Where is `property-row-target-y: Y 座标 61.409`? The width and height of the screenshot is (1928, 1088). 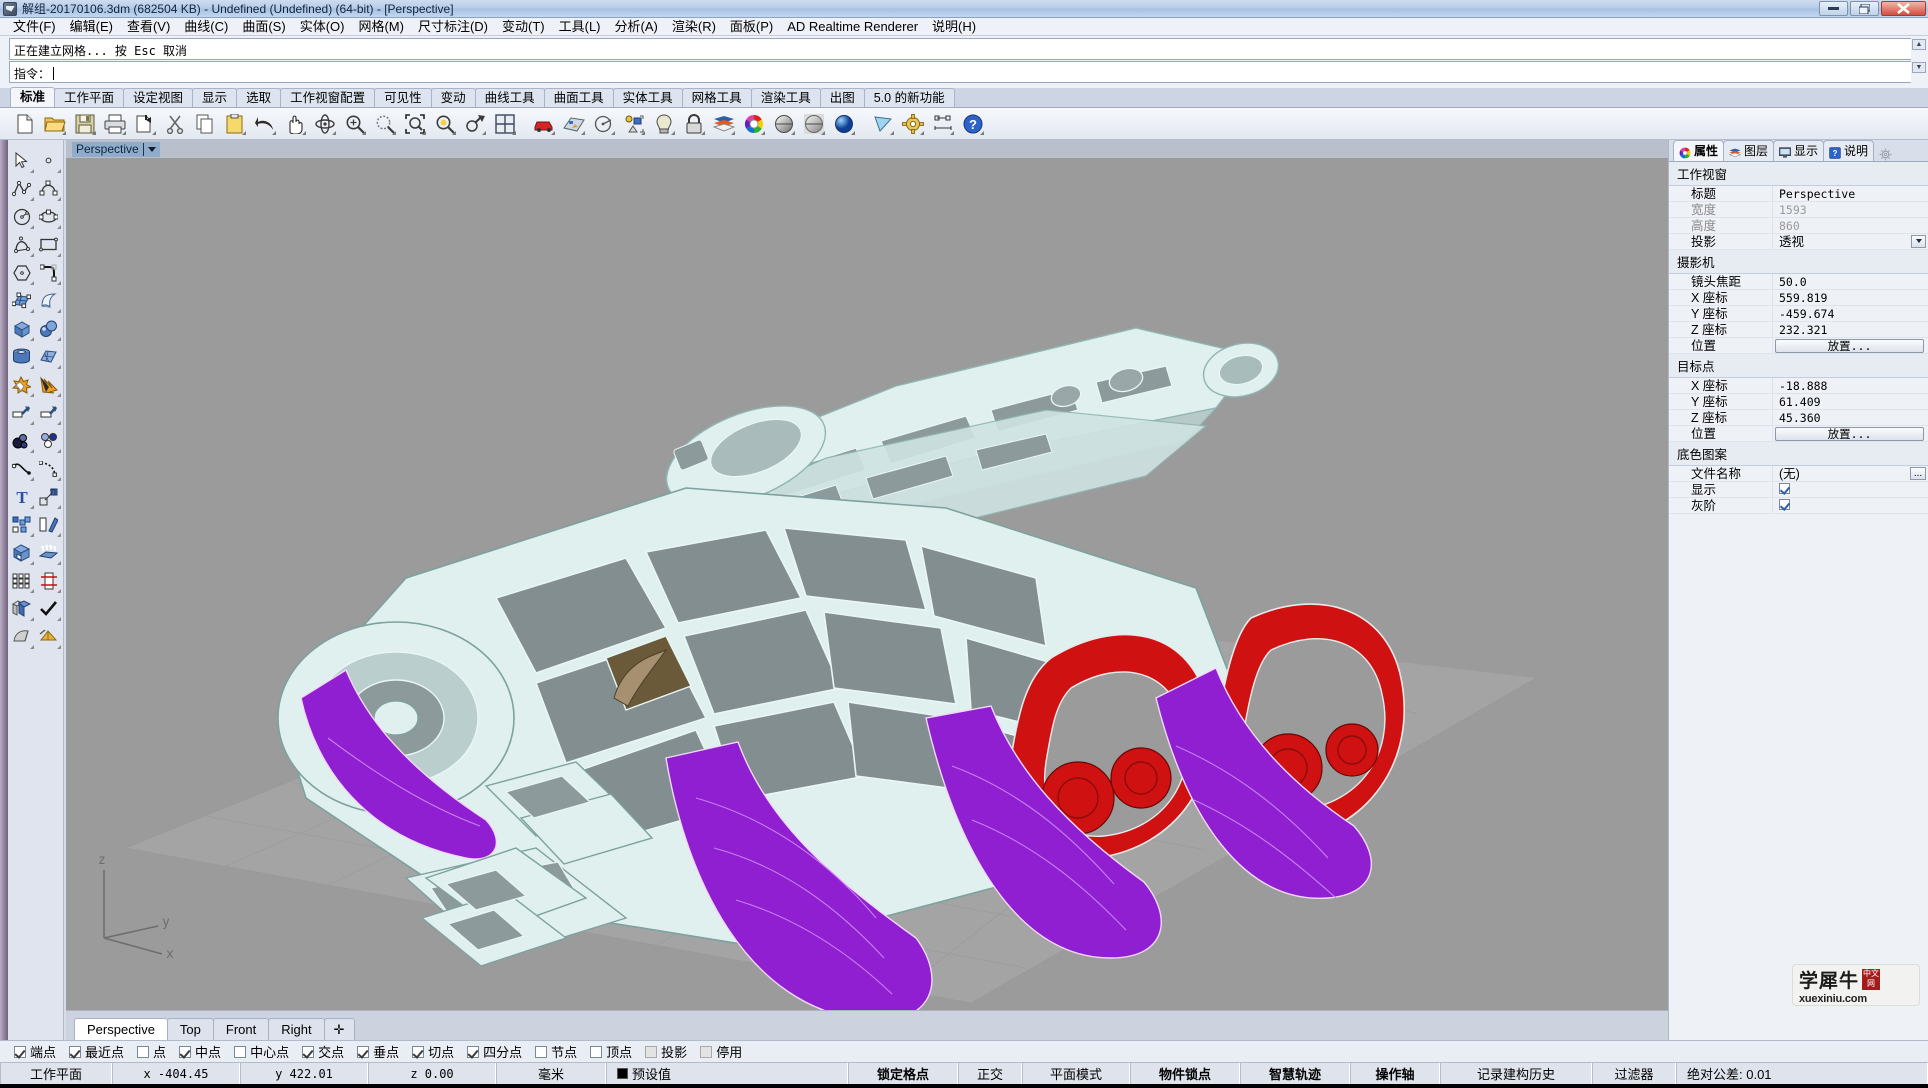 property-row-target-y: Y 座标 61.409 is located at coordinates (1798, 401).